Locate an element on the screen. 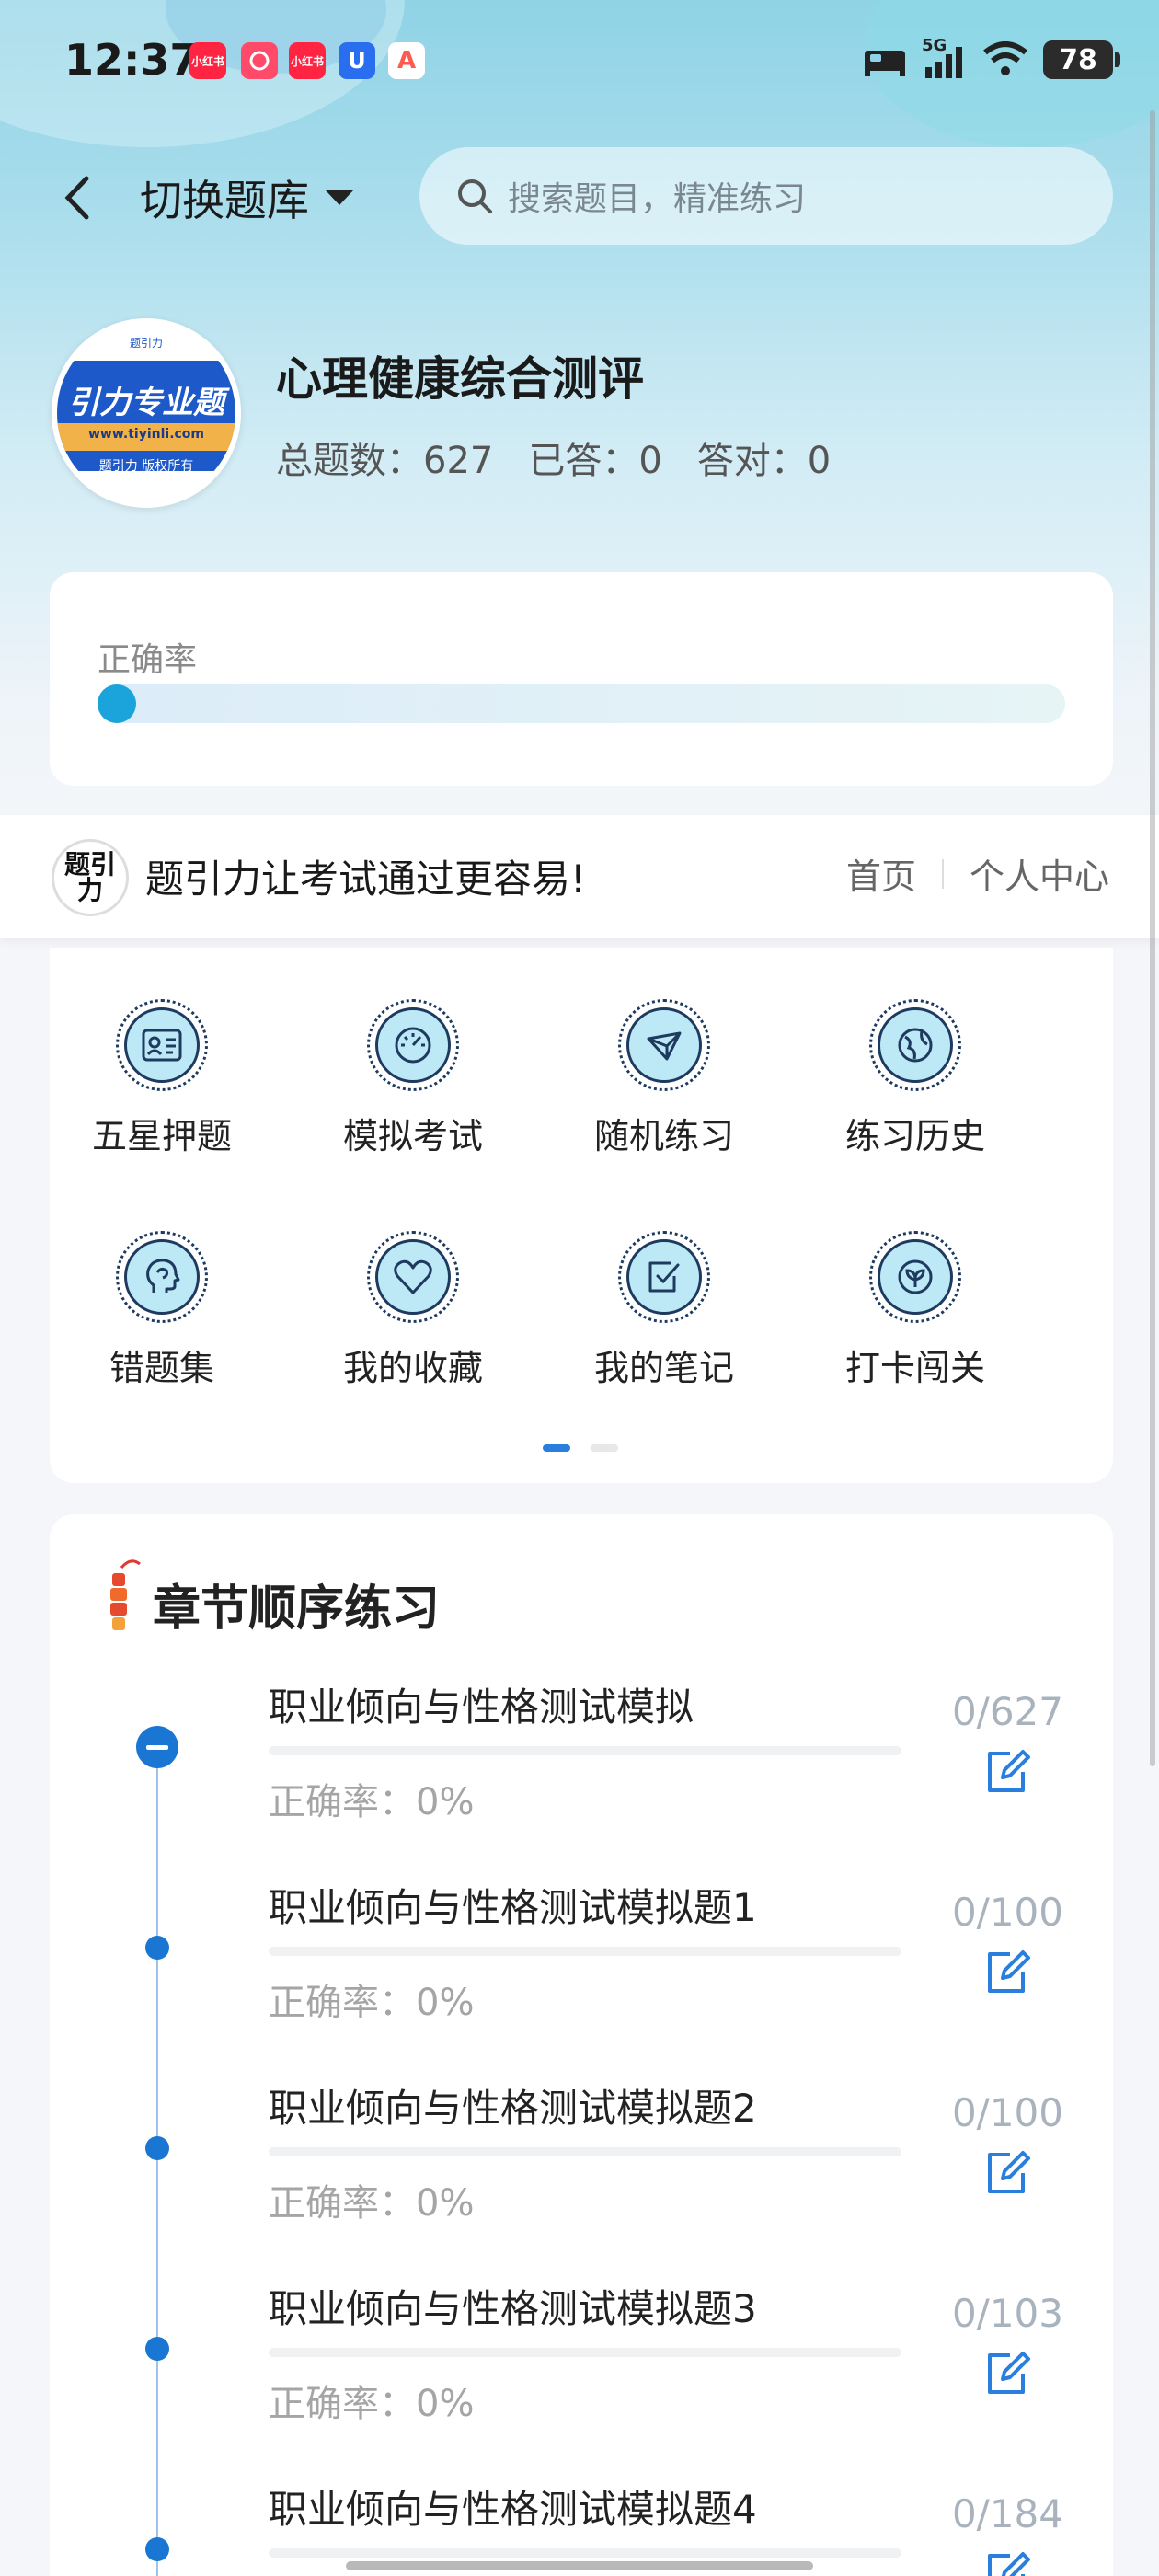 The image size is (1159, 2576). logo-brand-text: 引力专业题 is located at coordinates (146, 403).